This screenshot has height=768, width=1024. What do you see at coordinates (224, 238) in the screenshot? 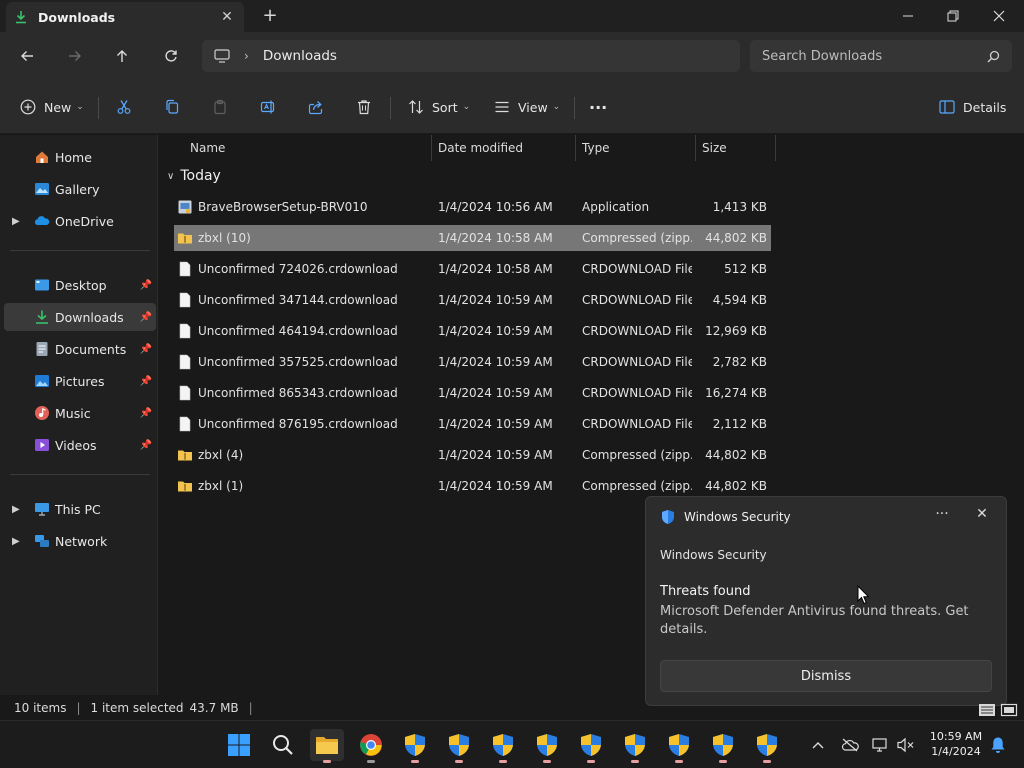
I see `file-name: zbxl (10)` at bounding box center [224, 238].